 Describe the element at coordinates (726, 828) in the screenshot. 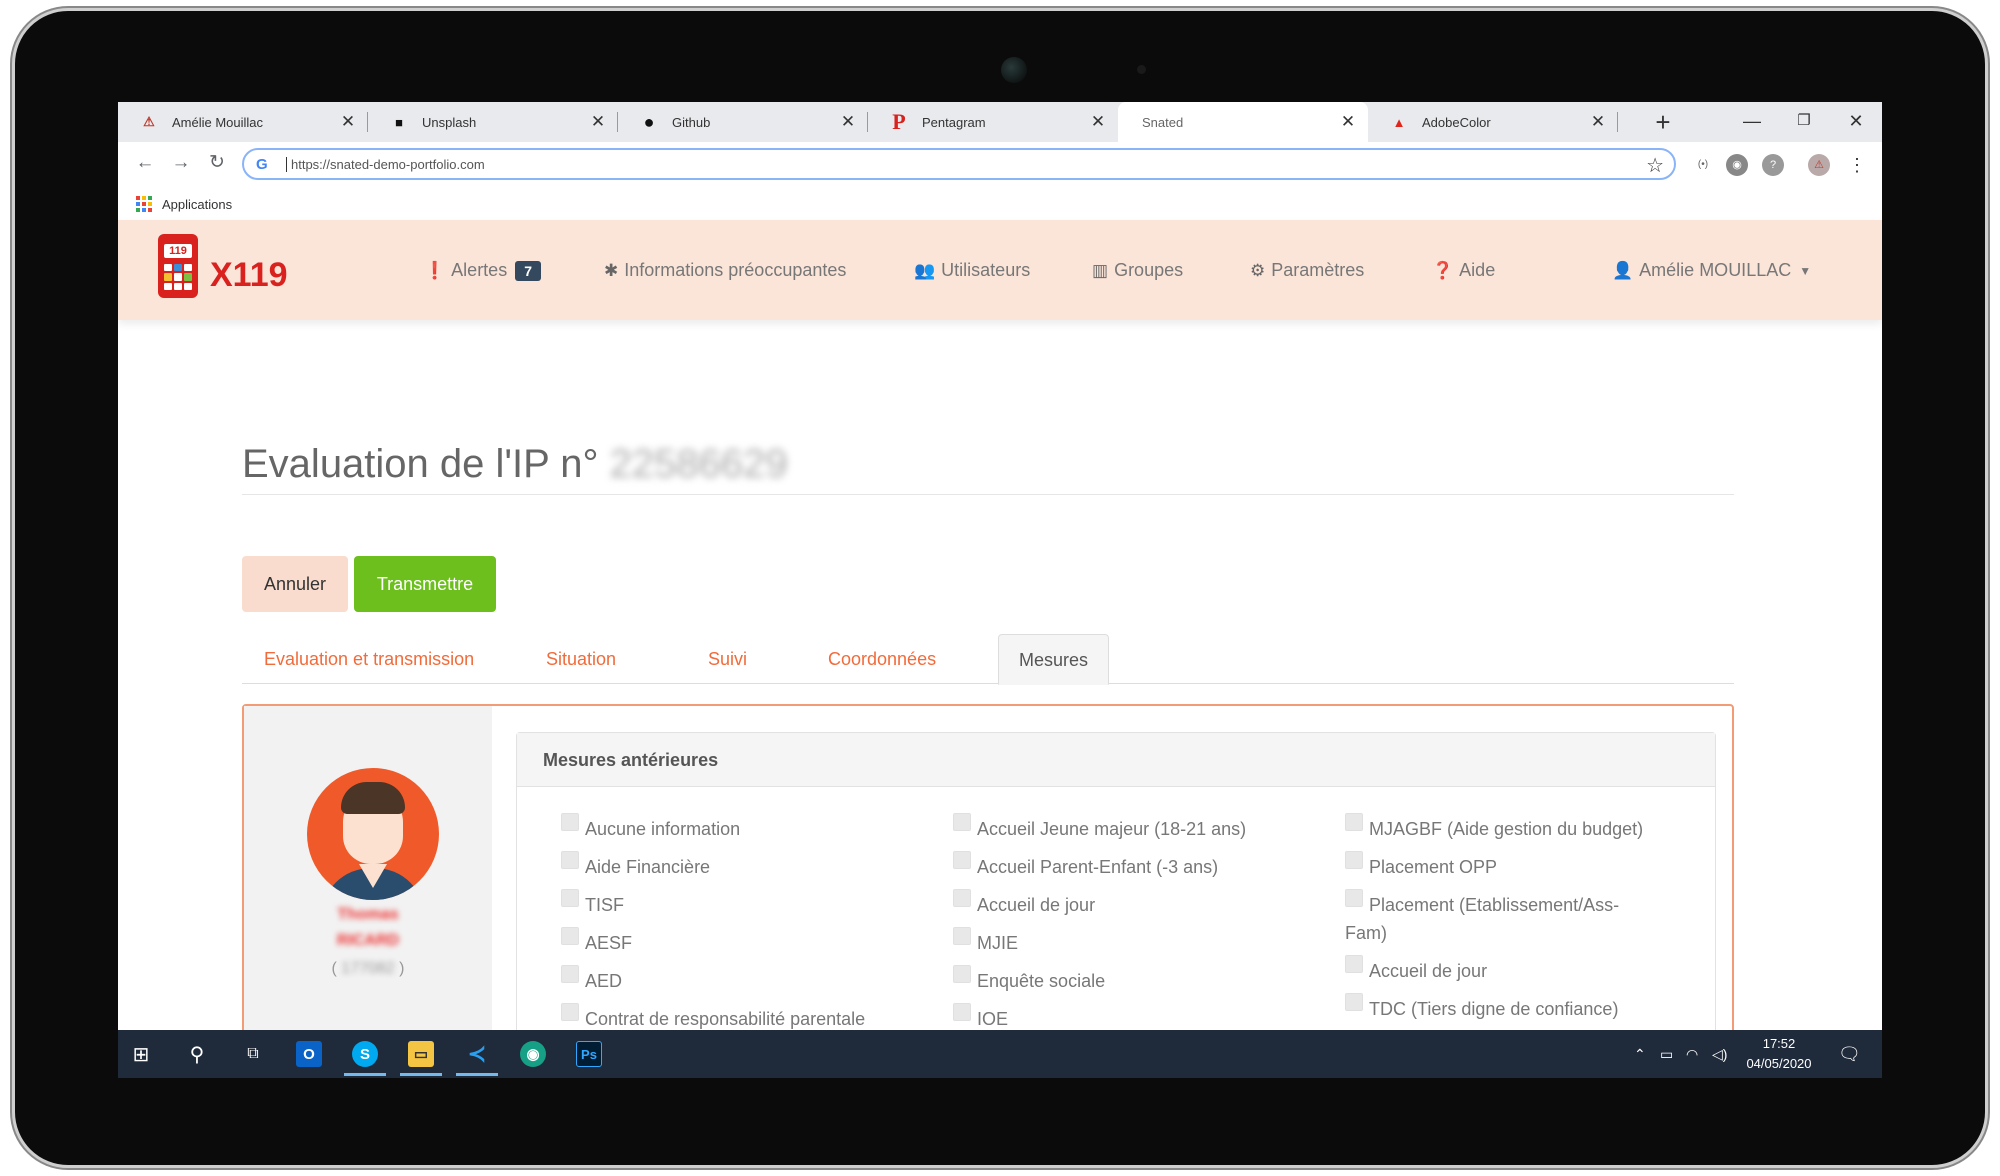

I see `checkbox-item: Aucune information` at that location.